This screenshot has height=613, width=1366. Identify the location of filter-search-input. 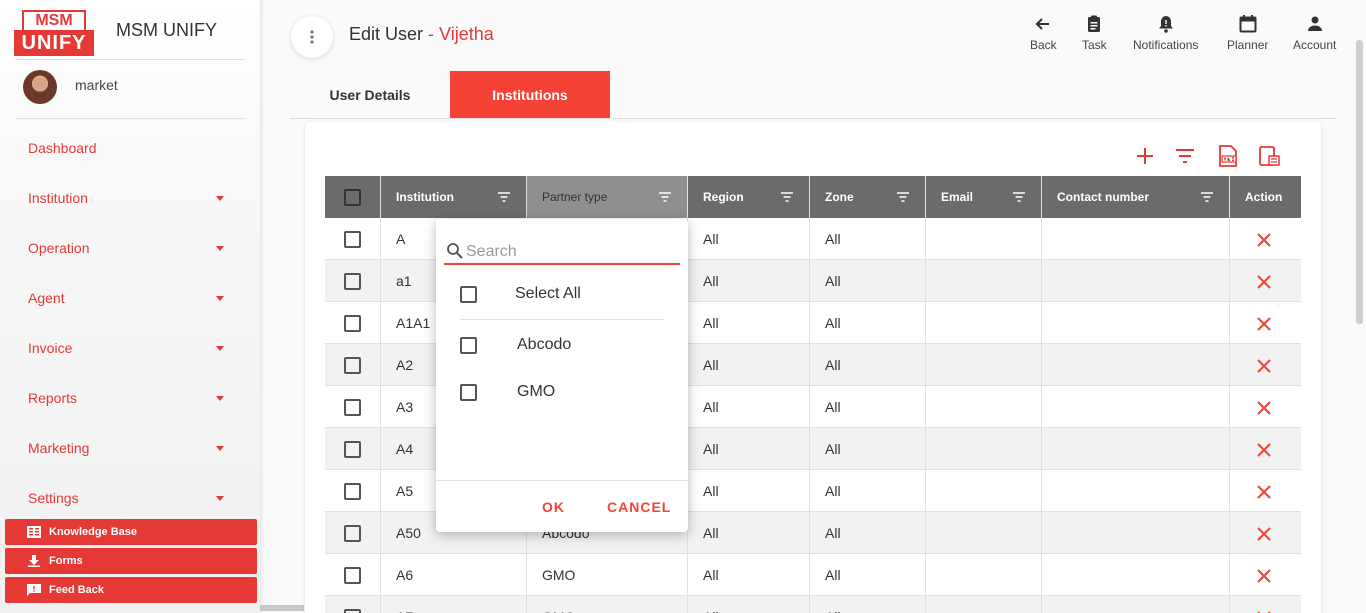
(566, 252).